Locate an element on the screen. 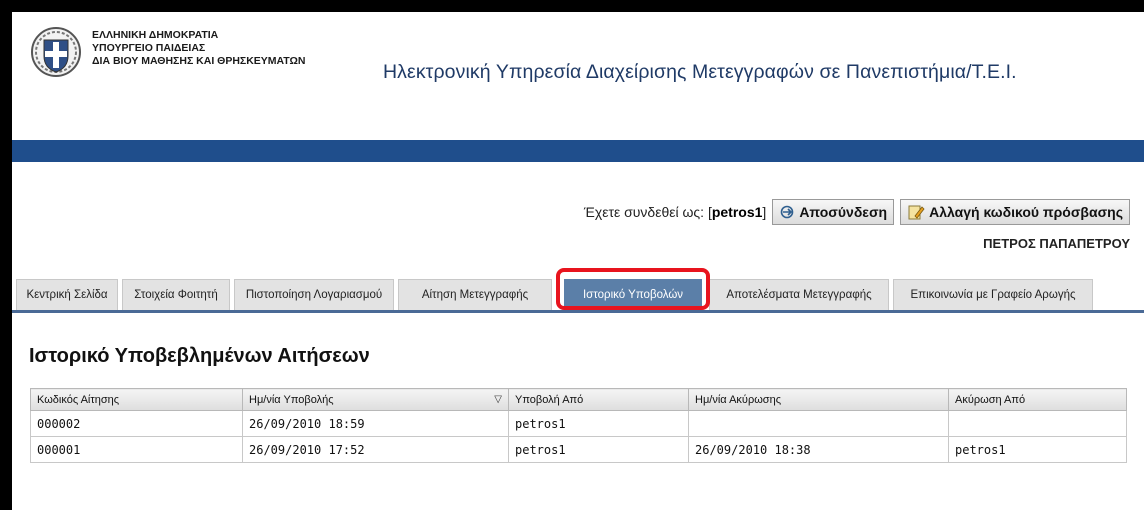 The image size is (1144, 510). tab-transfer-results: Αποτελέσματα Μετεγγραφής is located at coordinates (799, 294).